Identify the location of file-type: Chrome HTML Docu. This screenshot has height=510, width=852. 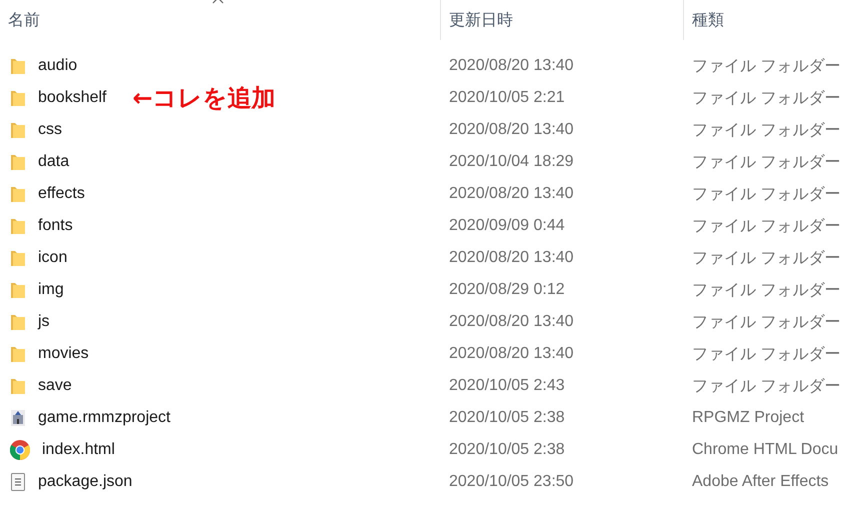
(765, 450).